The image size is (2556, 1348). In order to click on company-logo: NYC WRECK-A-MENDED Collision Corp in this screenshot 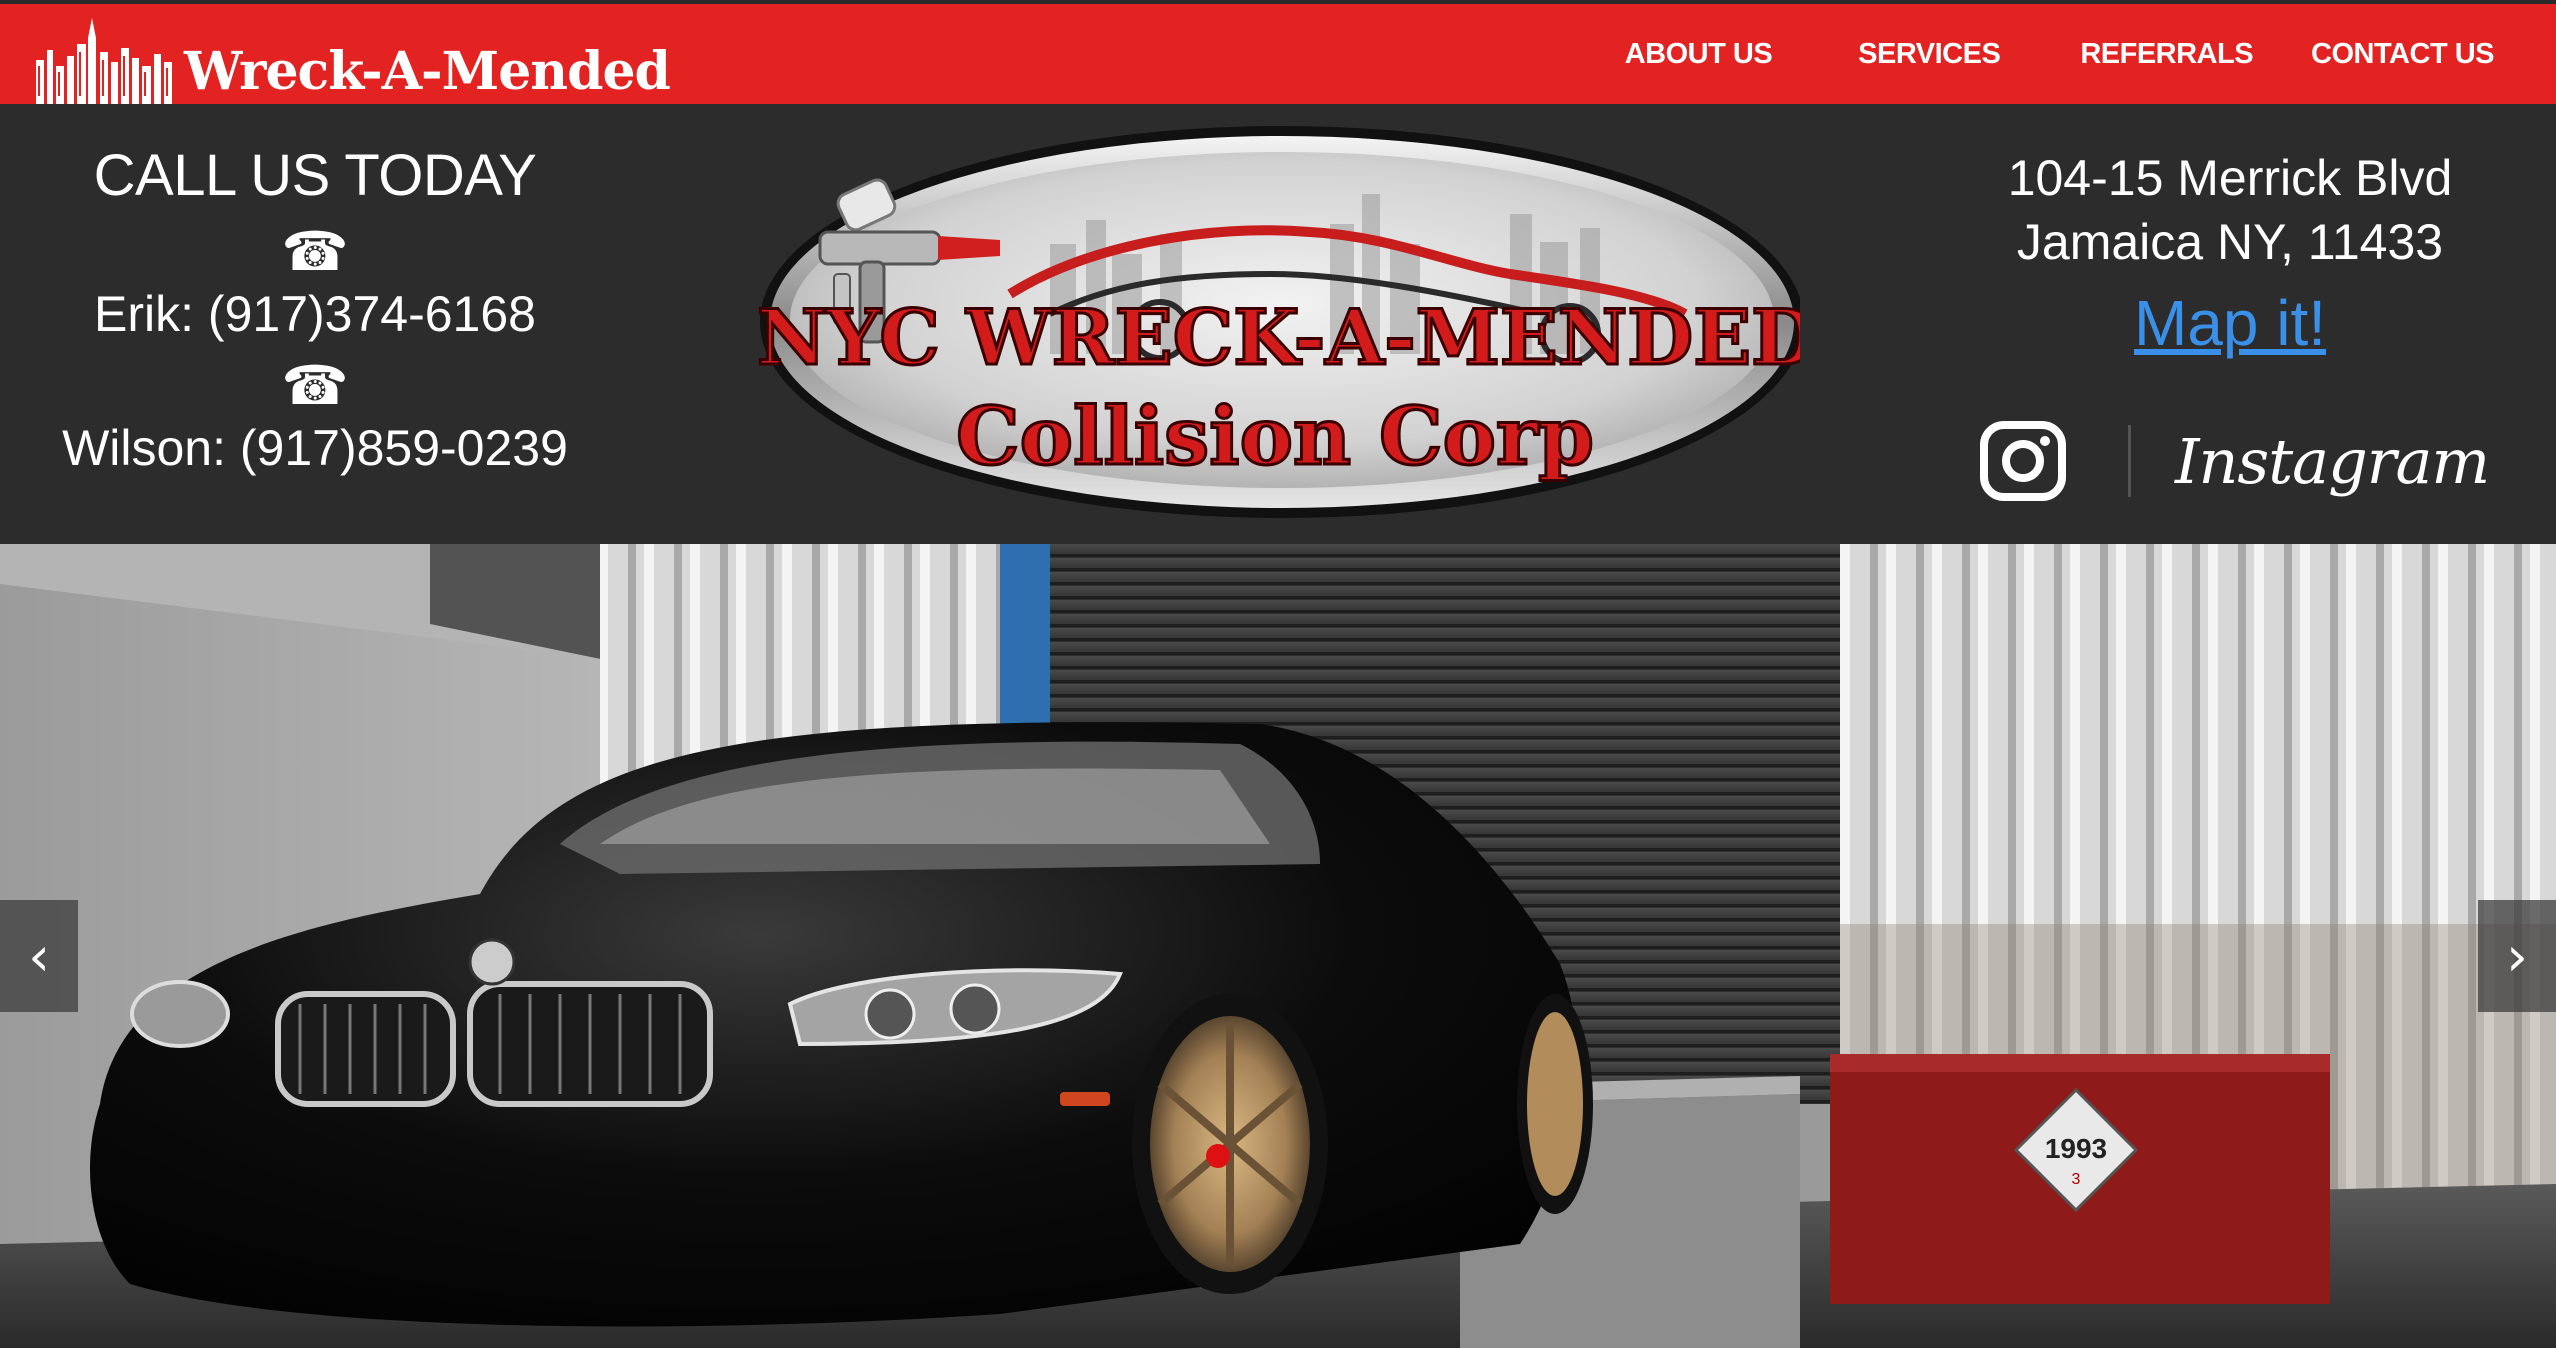, I will do `click(1284, 329)`.